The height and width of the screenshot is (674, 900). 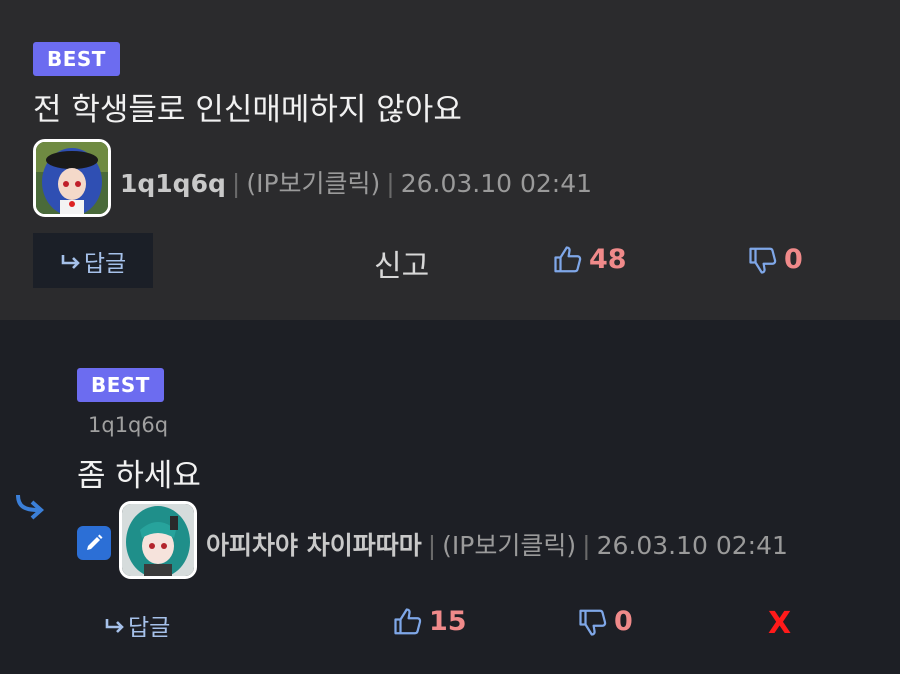 What do you see at coordinates (94, 543) in the screenshot?
I see `edit-icon` at bounding box center [94, 543].